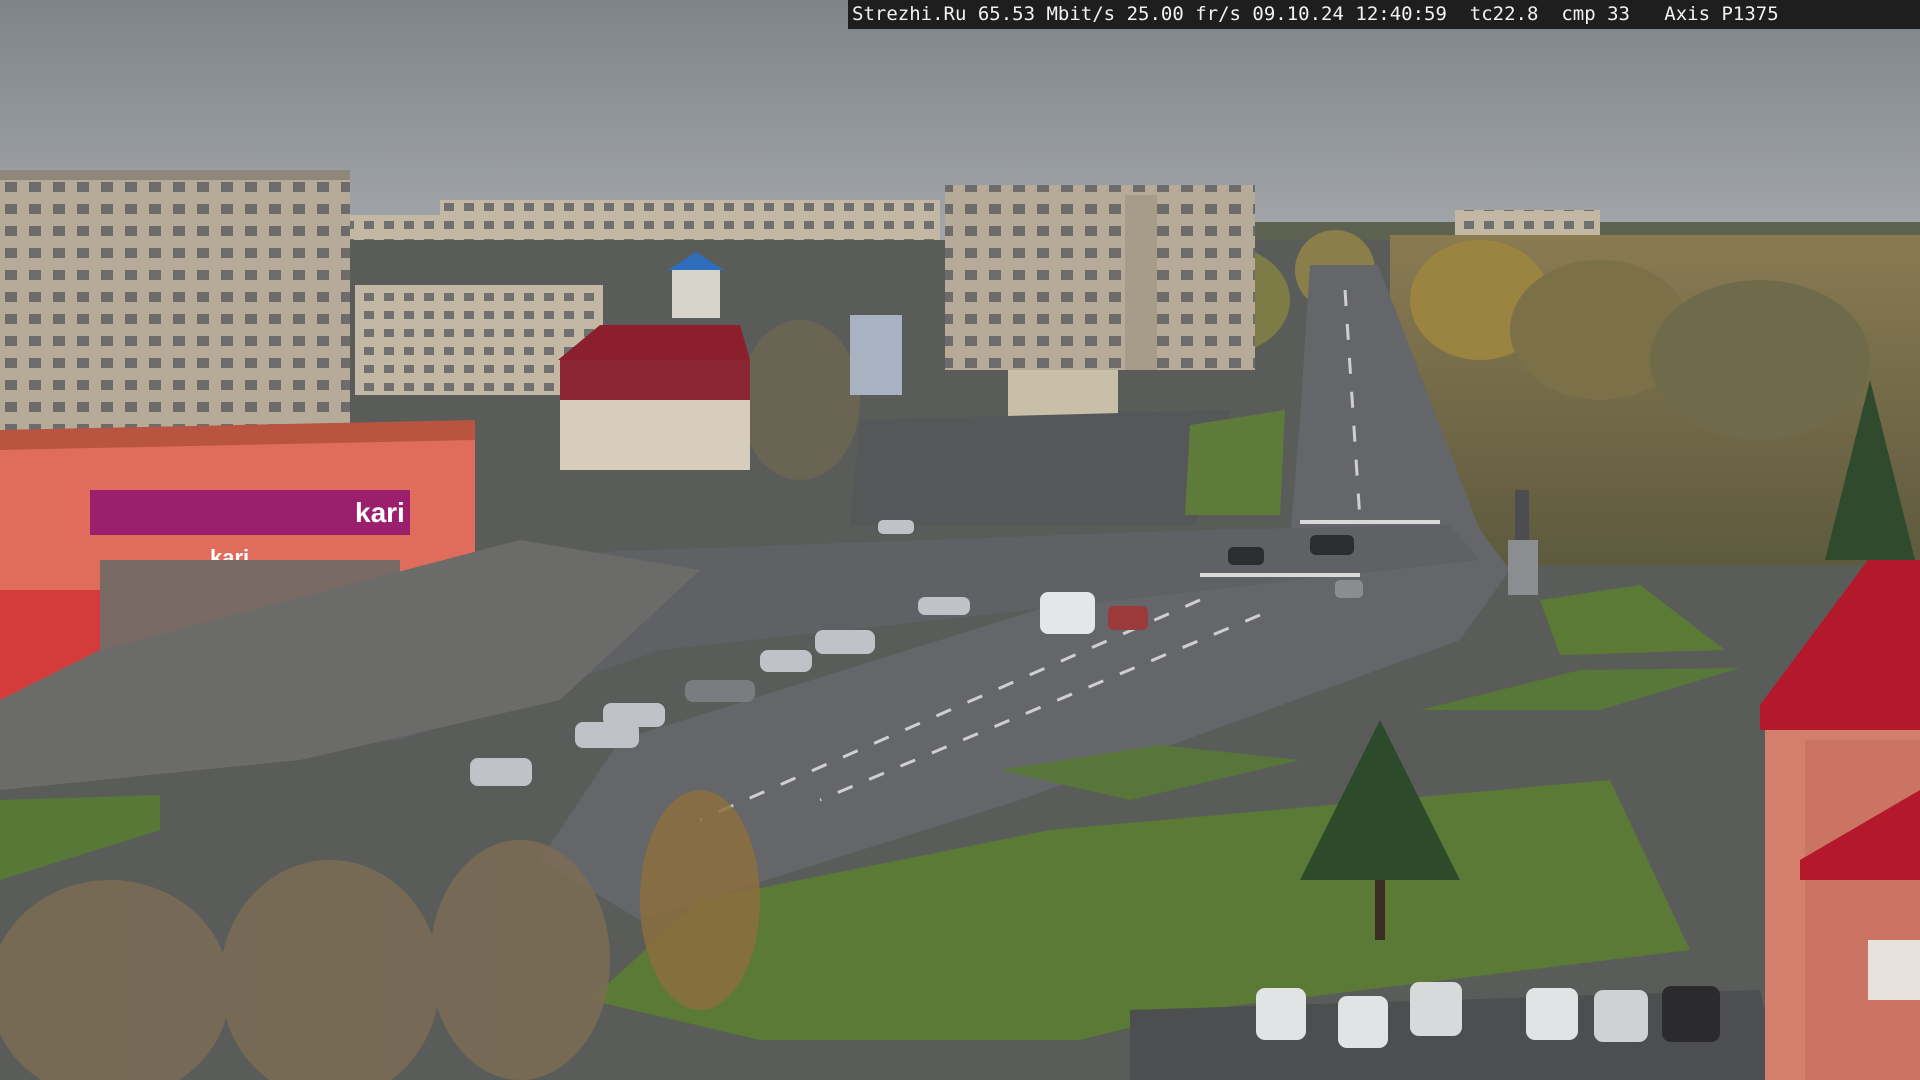 This screenshot has height=1080, width=1920. What do you see at coordinates (1595, 14) in the screenshot?
I see `overlay-cmp: cmp 33` at bounding box center [1595, 14].